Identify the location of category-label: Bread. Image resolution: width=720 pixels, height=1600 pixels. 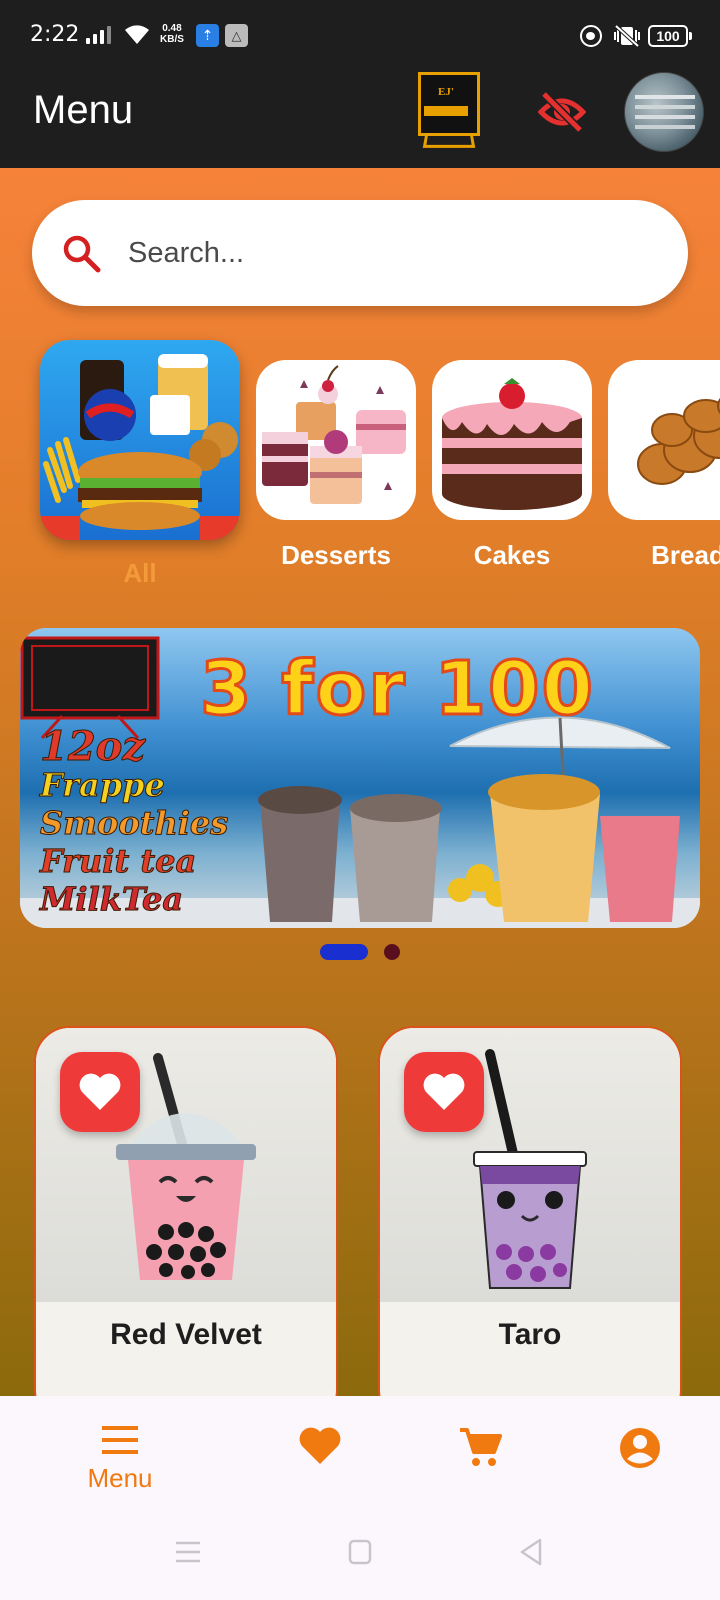
(685, 555).